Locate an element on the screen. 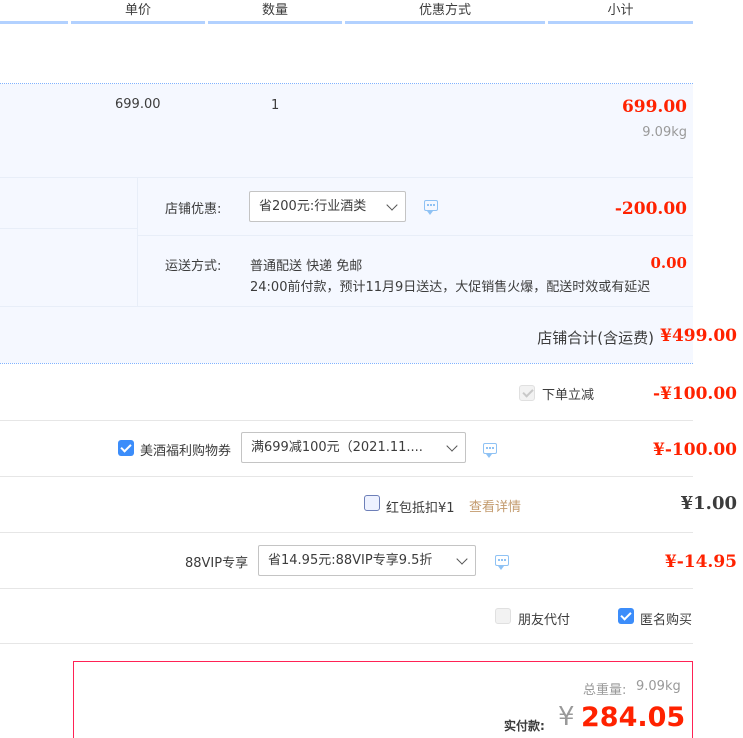 This screenshot has height=738, width=743. total-weight-label: 总重量: is located at coordinates (605, 690).